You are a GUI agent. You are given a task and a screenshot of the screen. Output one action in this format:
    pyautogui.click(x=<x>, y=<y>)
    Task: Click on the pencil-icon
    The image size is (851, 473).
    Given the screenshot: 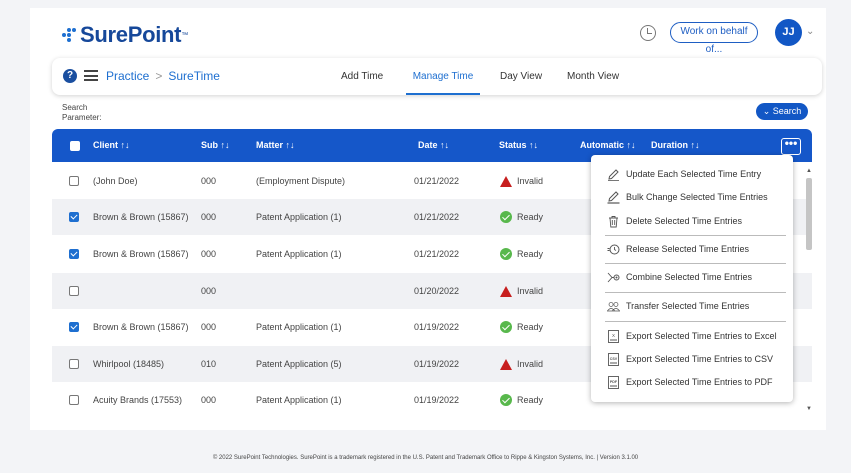 What is the action you would take?
    pyautogui.click(x=613, y=174)
    